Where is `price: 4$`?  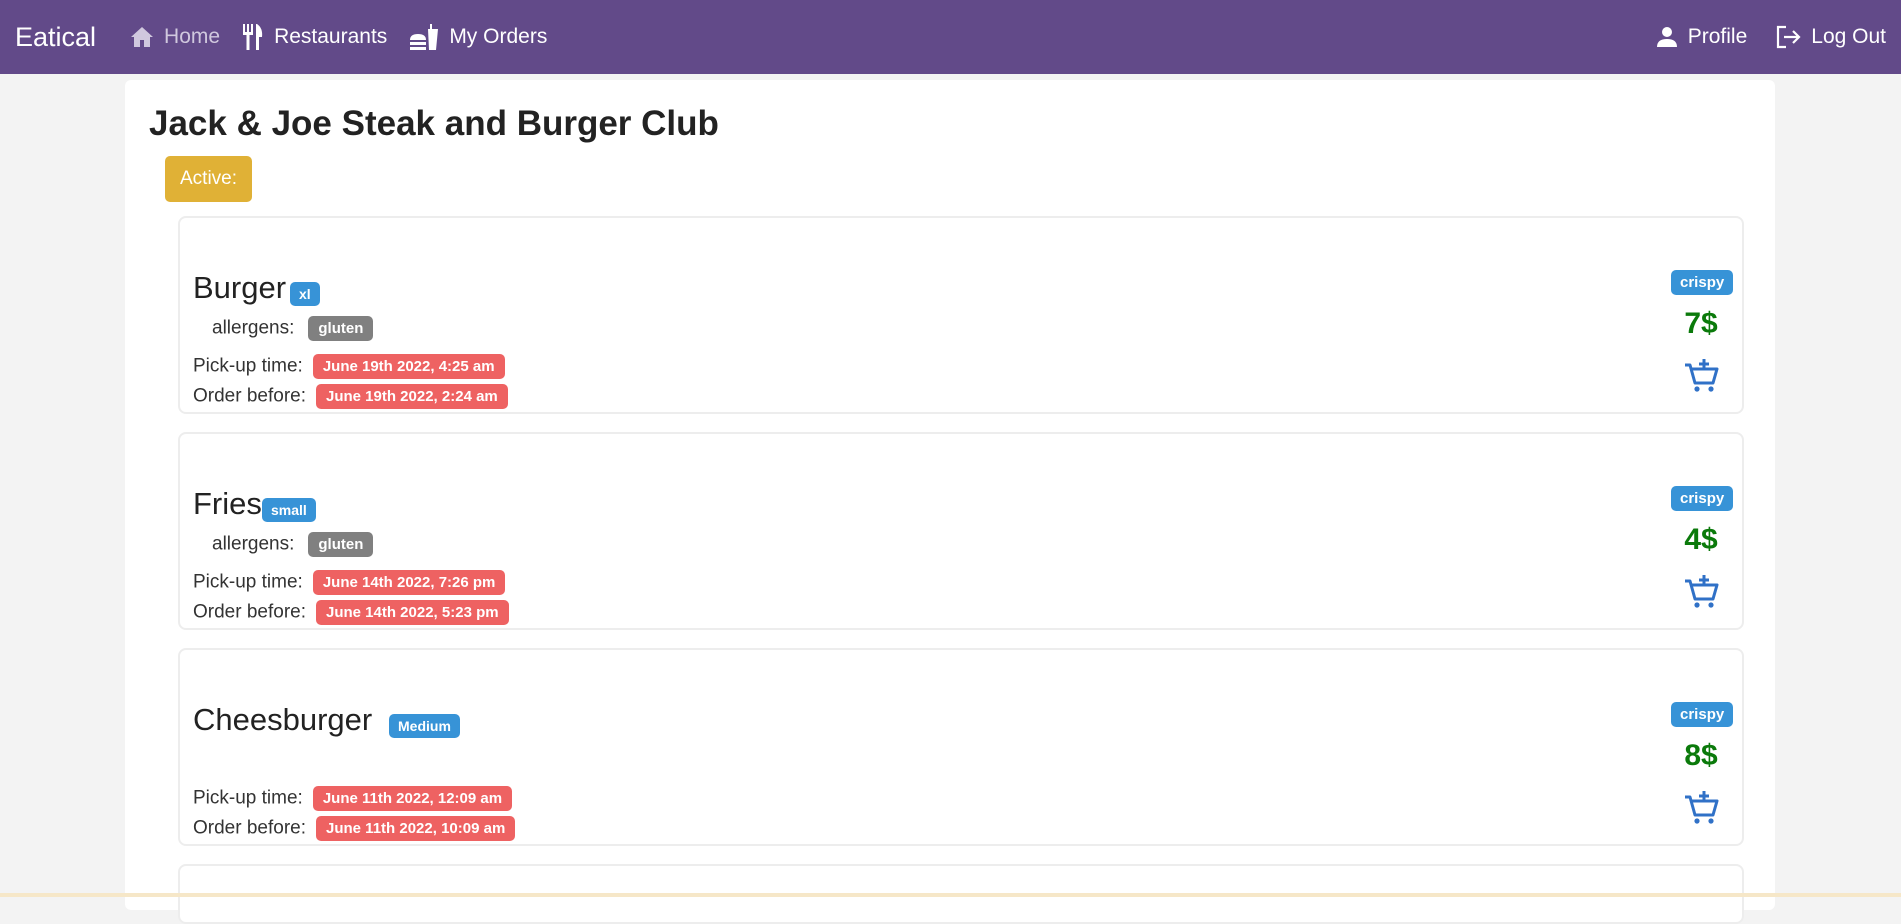
price: 4$ is located at coordinates (1701, 539).